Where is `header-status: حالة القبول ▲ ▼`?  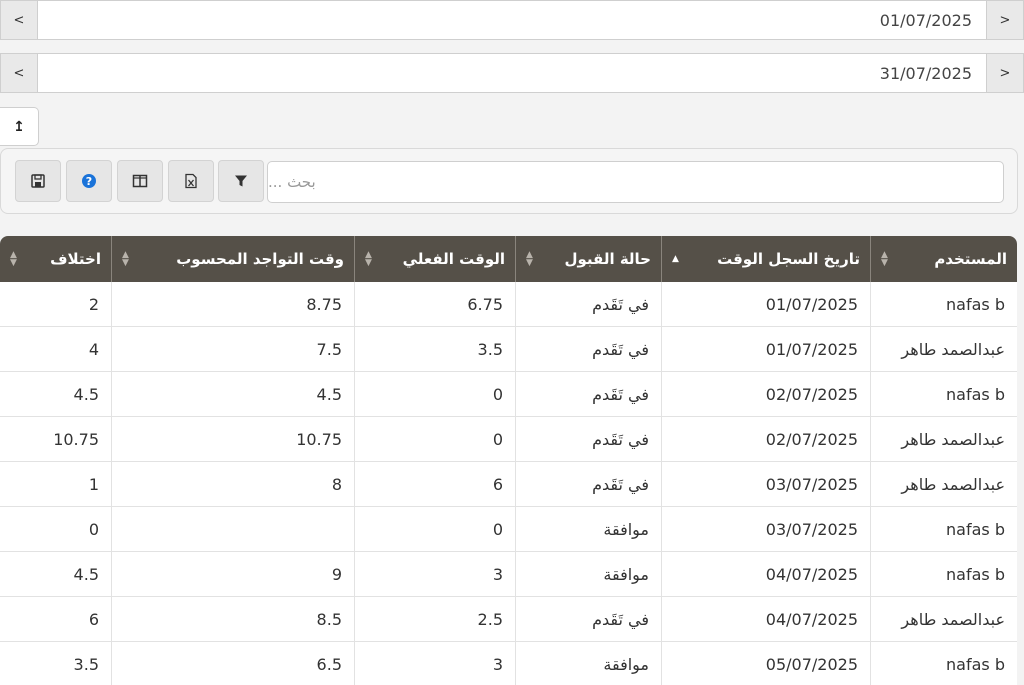
header-status: حالة القبول ▲ ▼ is located at coordinates (588, 259).